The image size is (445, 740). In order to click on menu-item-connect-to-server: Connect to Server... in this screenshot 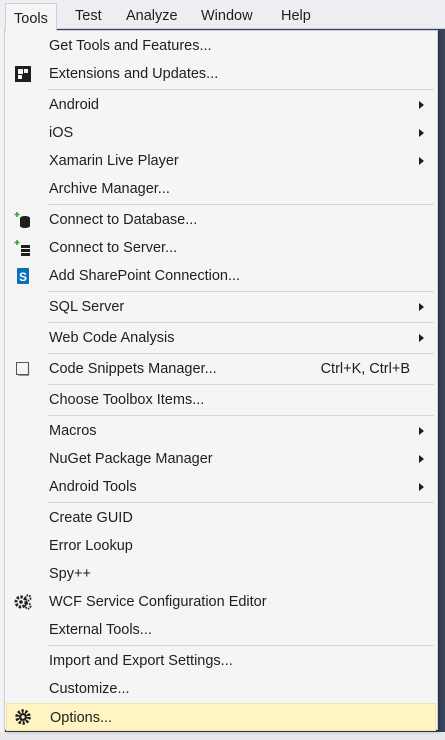, I will do `click(221, 248)`.